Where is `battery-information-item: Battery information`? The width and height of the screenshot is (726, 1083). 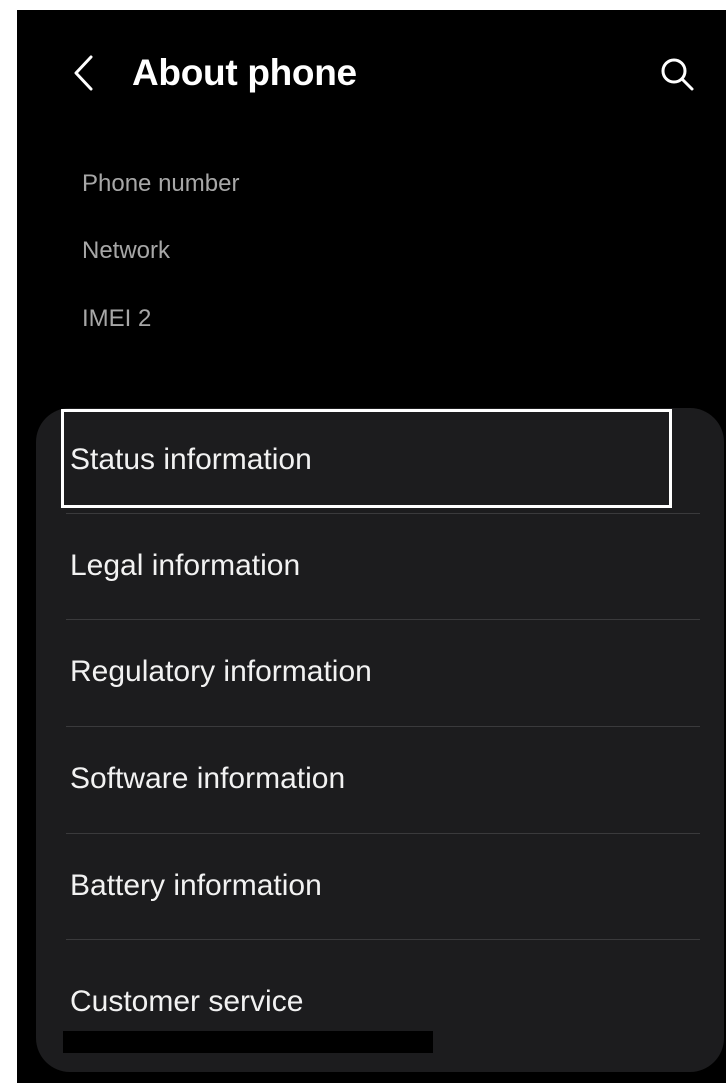 battery-information-item: Battery information is located at coordinates (380, 887).